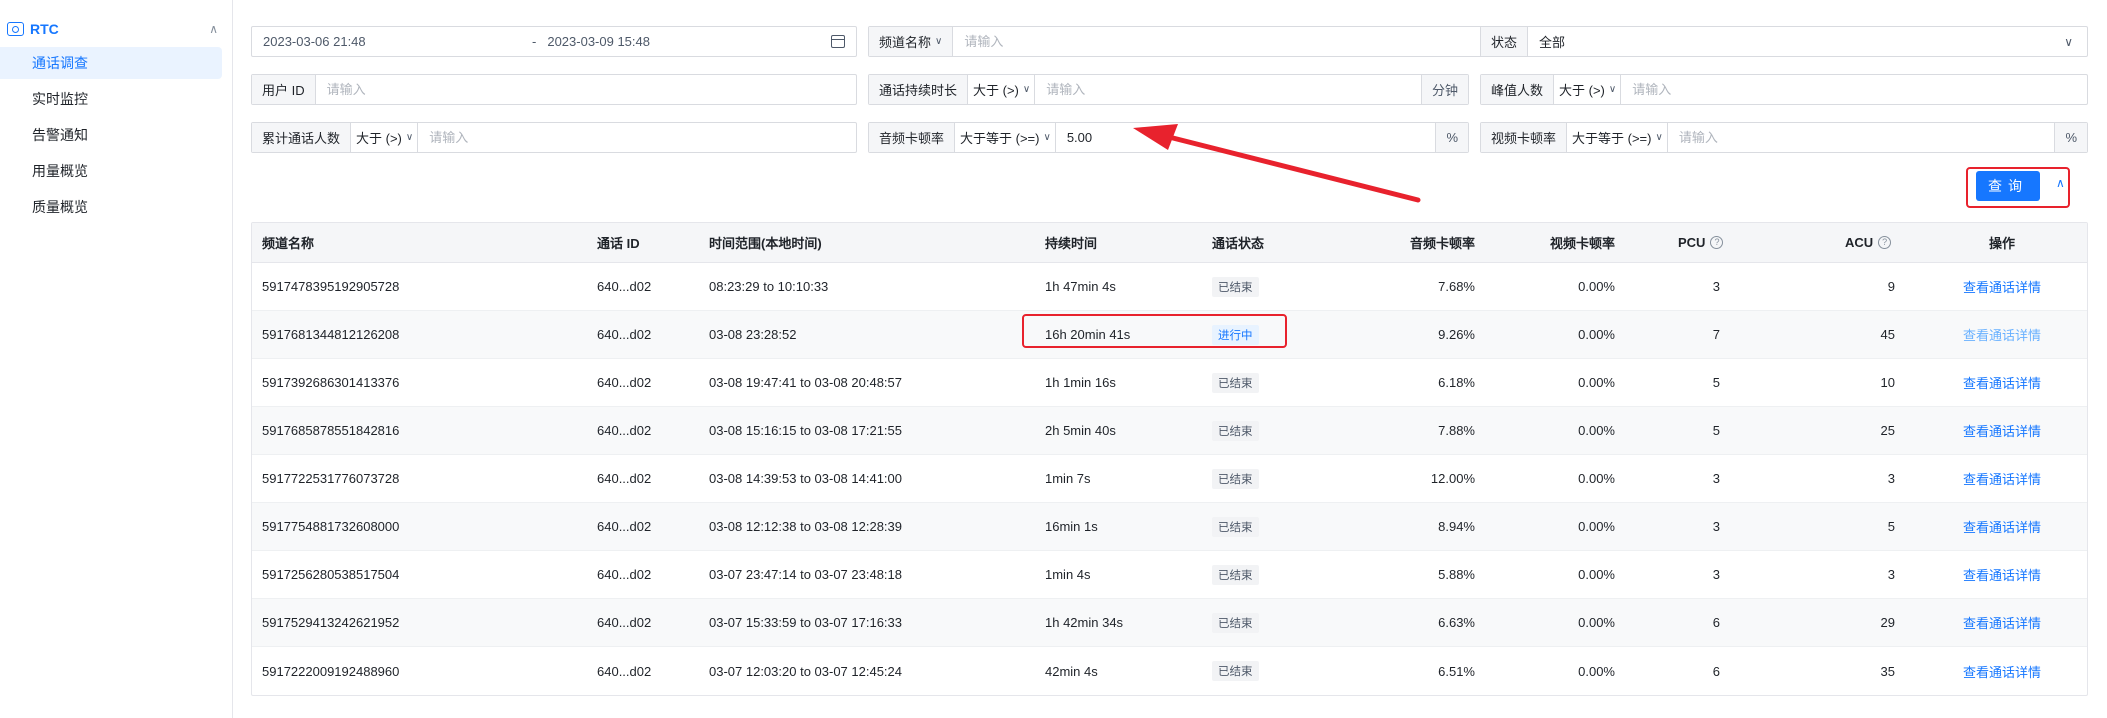 Image resolution: width=2107 pixels, height=718 pixels. What do you see at coordinates (1231, 41) in the screenshot?
I see `channel-name-input` at bounding box center [1231, 41].